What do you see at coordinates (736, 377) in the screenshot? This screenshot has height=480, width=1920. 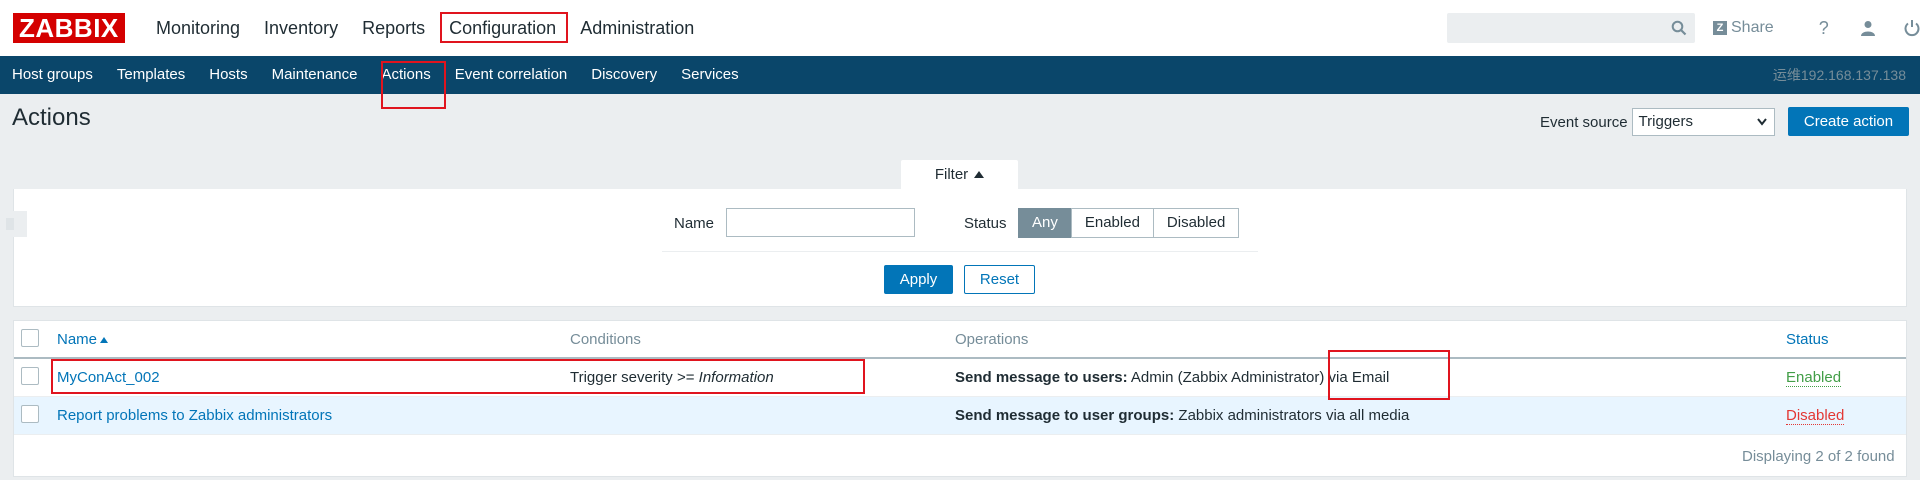 I see `condition-value: Information` at bounding box center [736, 377].